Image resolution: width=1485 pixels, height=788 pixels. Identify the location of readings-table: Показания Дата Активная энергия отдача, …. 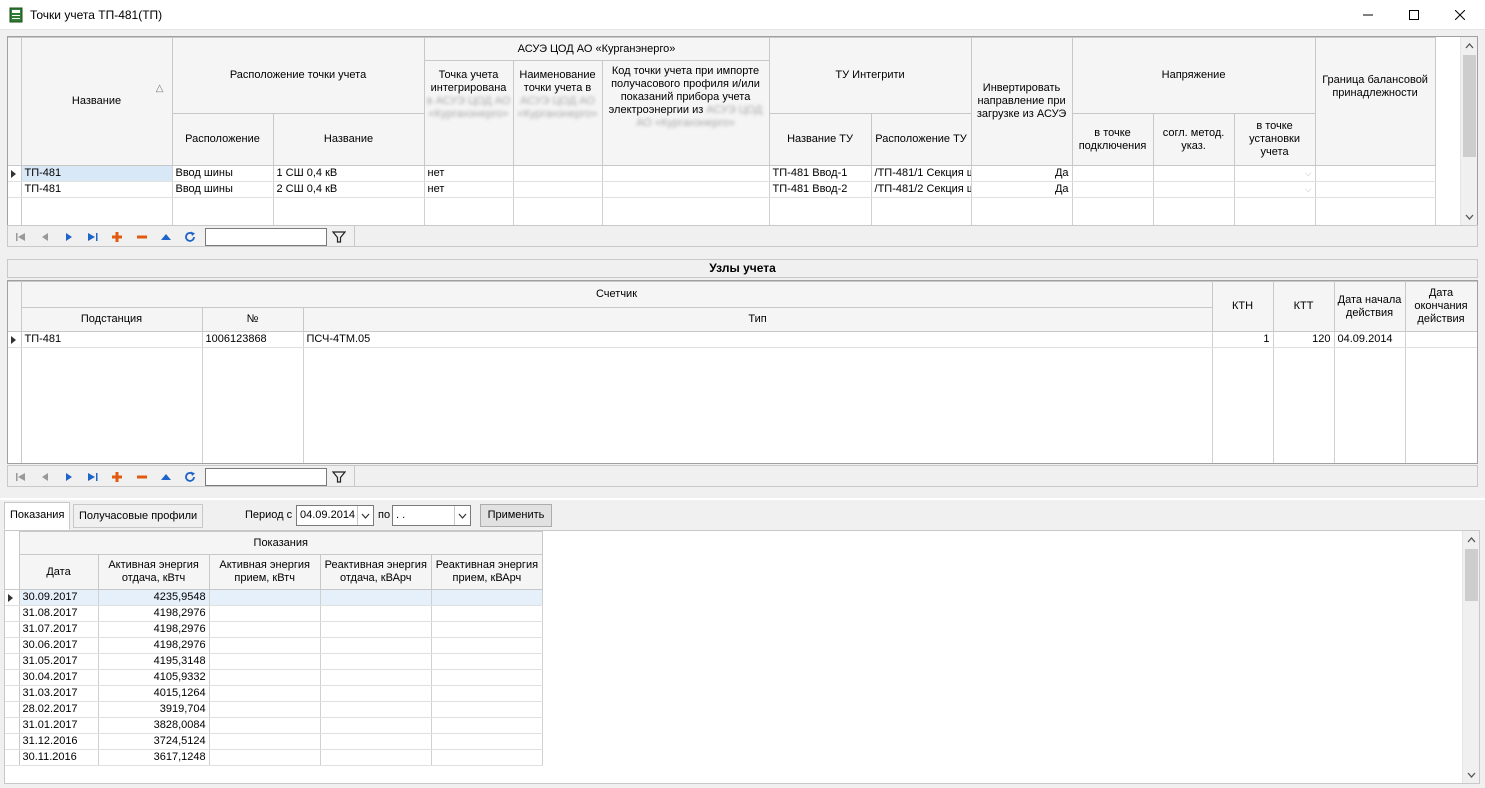
(274, 648).